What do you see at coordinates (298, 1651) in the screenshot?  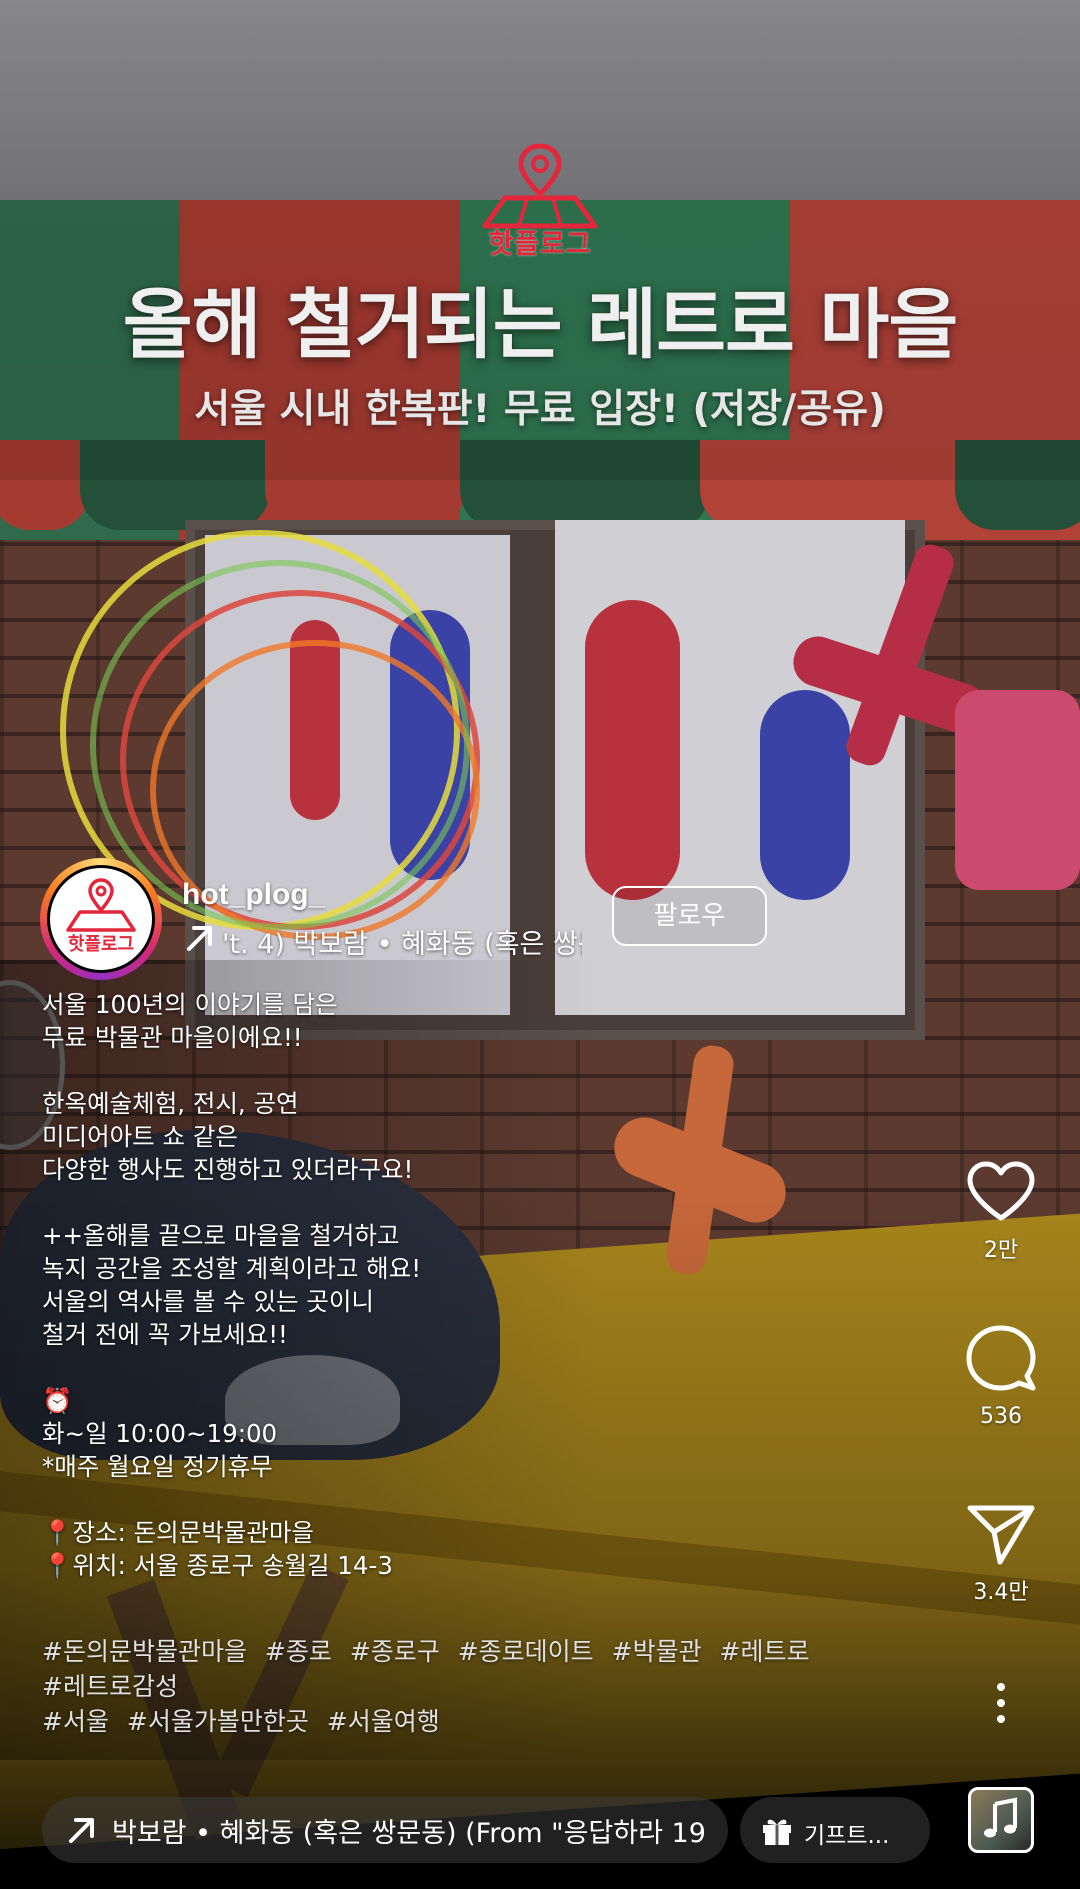 I see `hashtag: #종로` at bounding box center [298, 1651].